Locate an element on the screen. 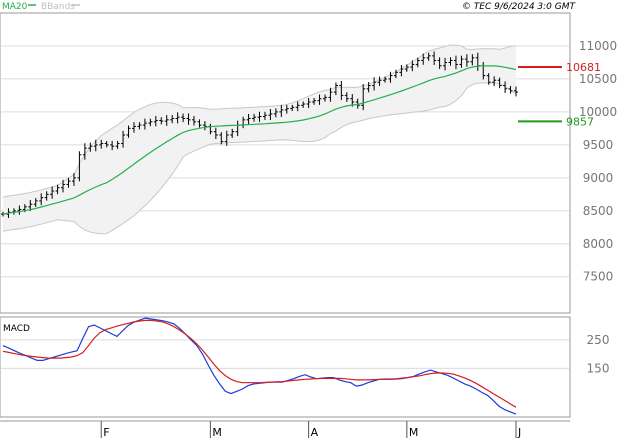 This screenshot has width=627, height=444. price-tick-label: 9000 is located at coordinates (598, 178).